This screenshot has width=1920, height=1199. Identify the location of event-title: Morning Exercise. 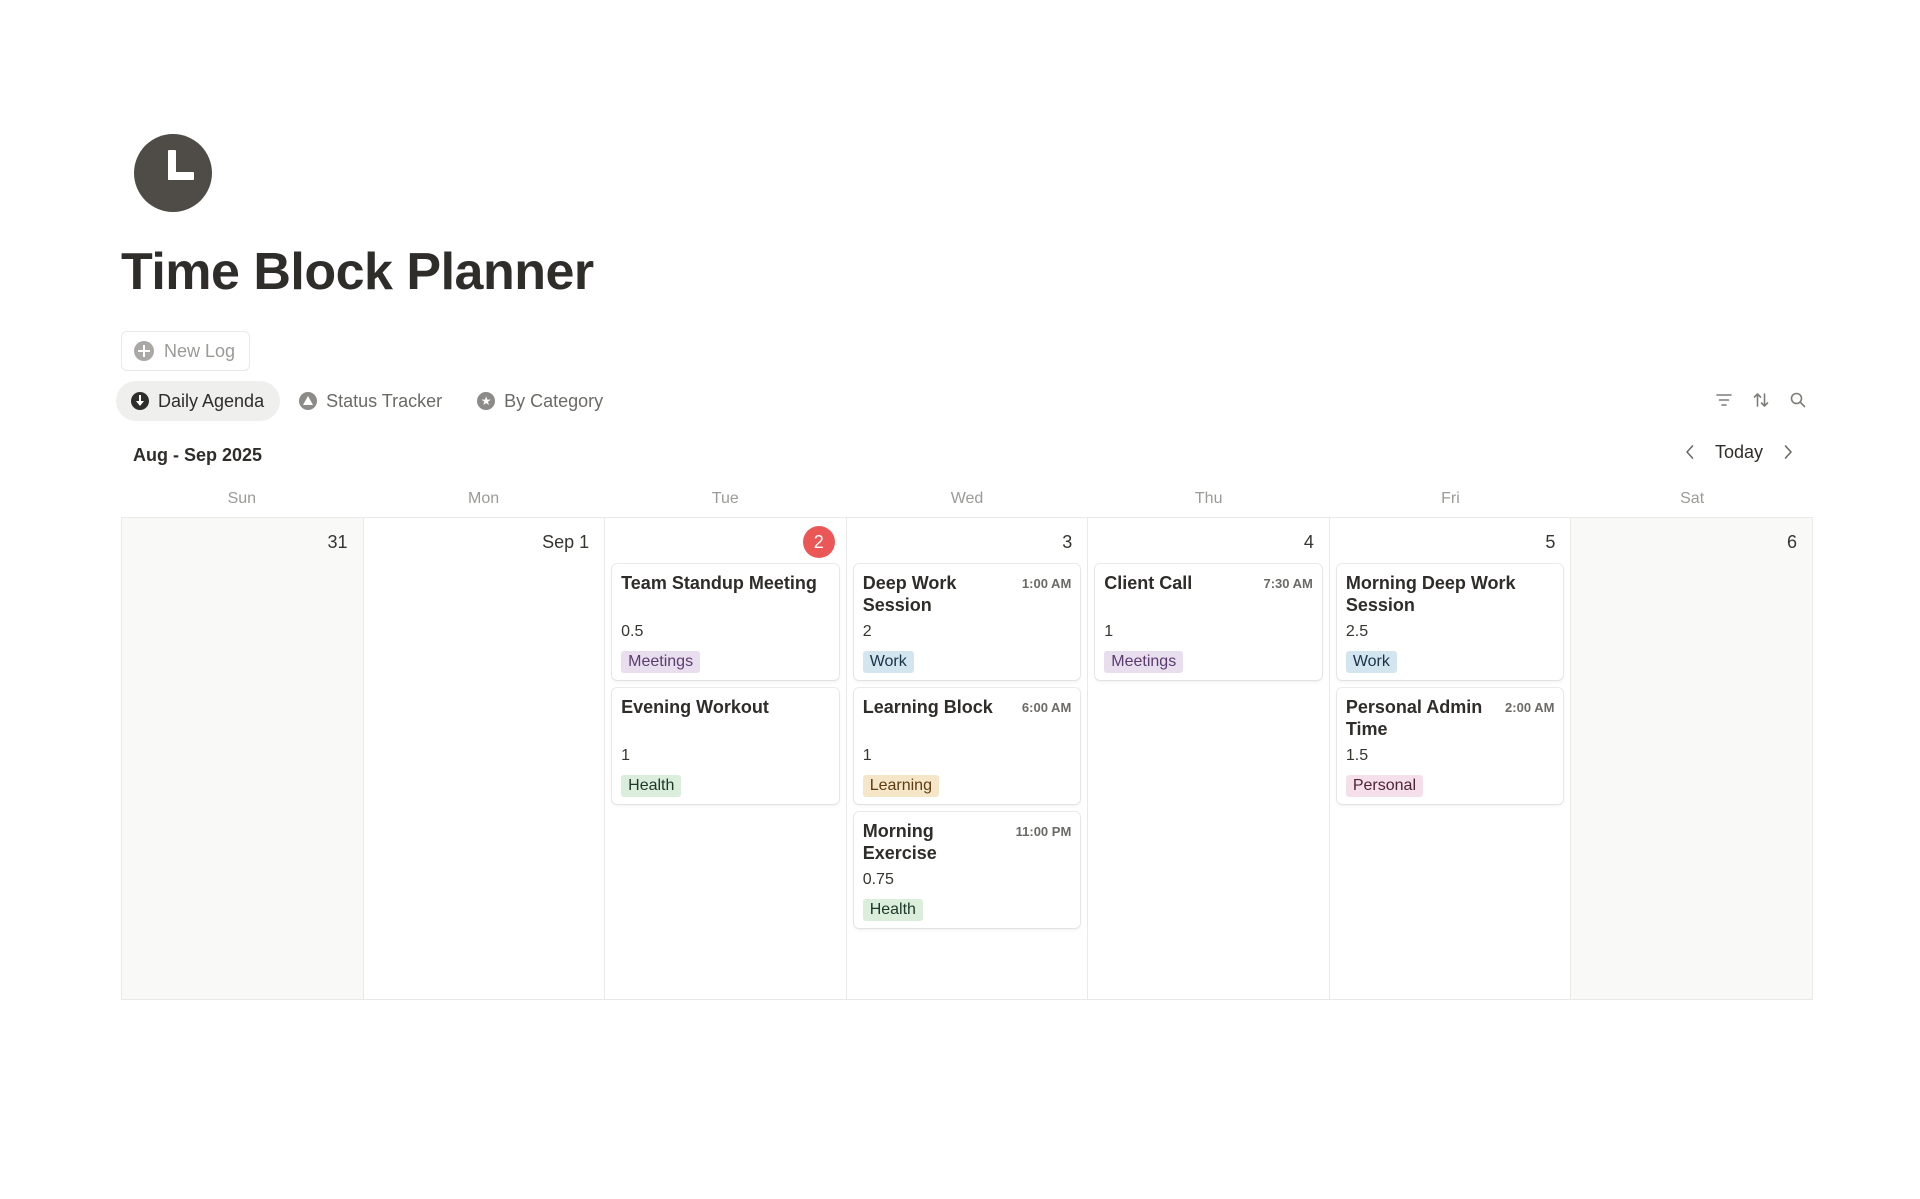
(899, 842).